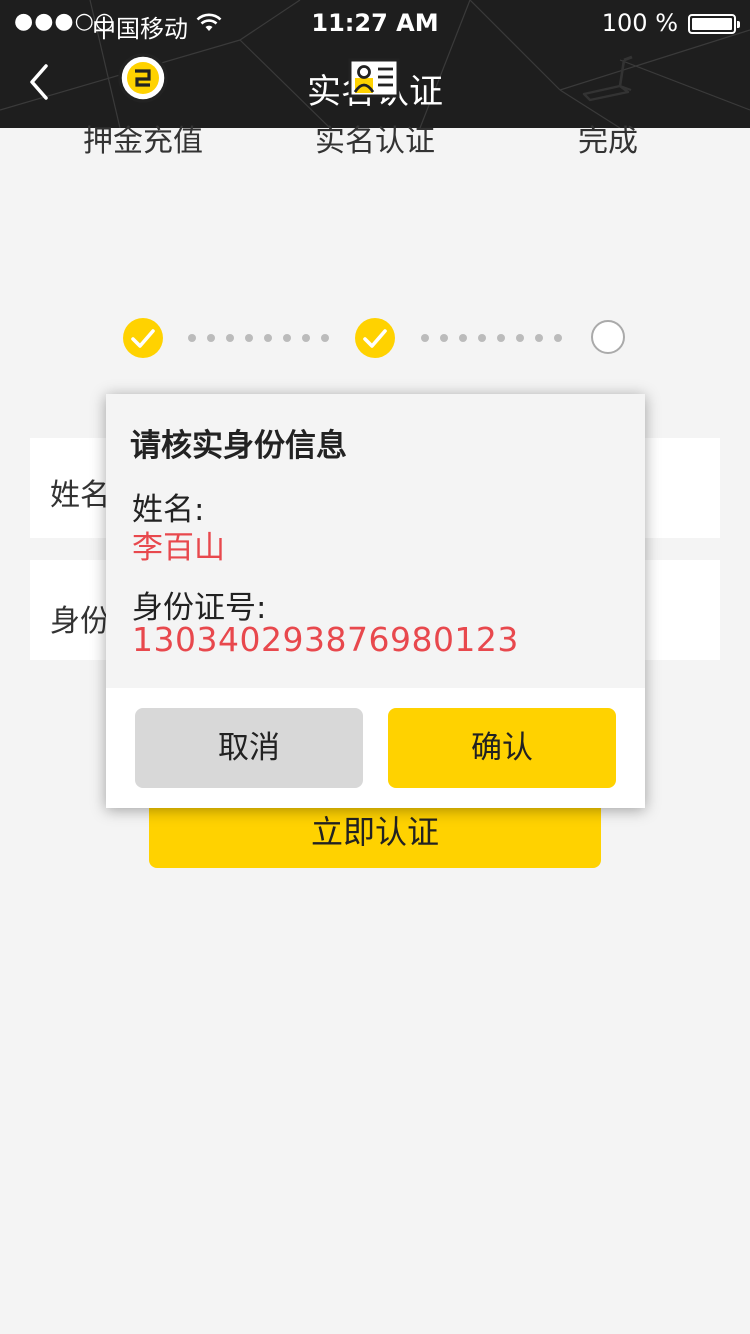  Describe the element at coordinates (249, 748) in the screenshot. I see `cancel-button: 取消` at that location.